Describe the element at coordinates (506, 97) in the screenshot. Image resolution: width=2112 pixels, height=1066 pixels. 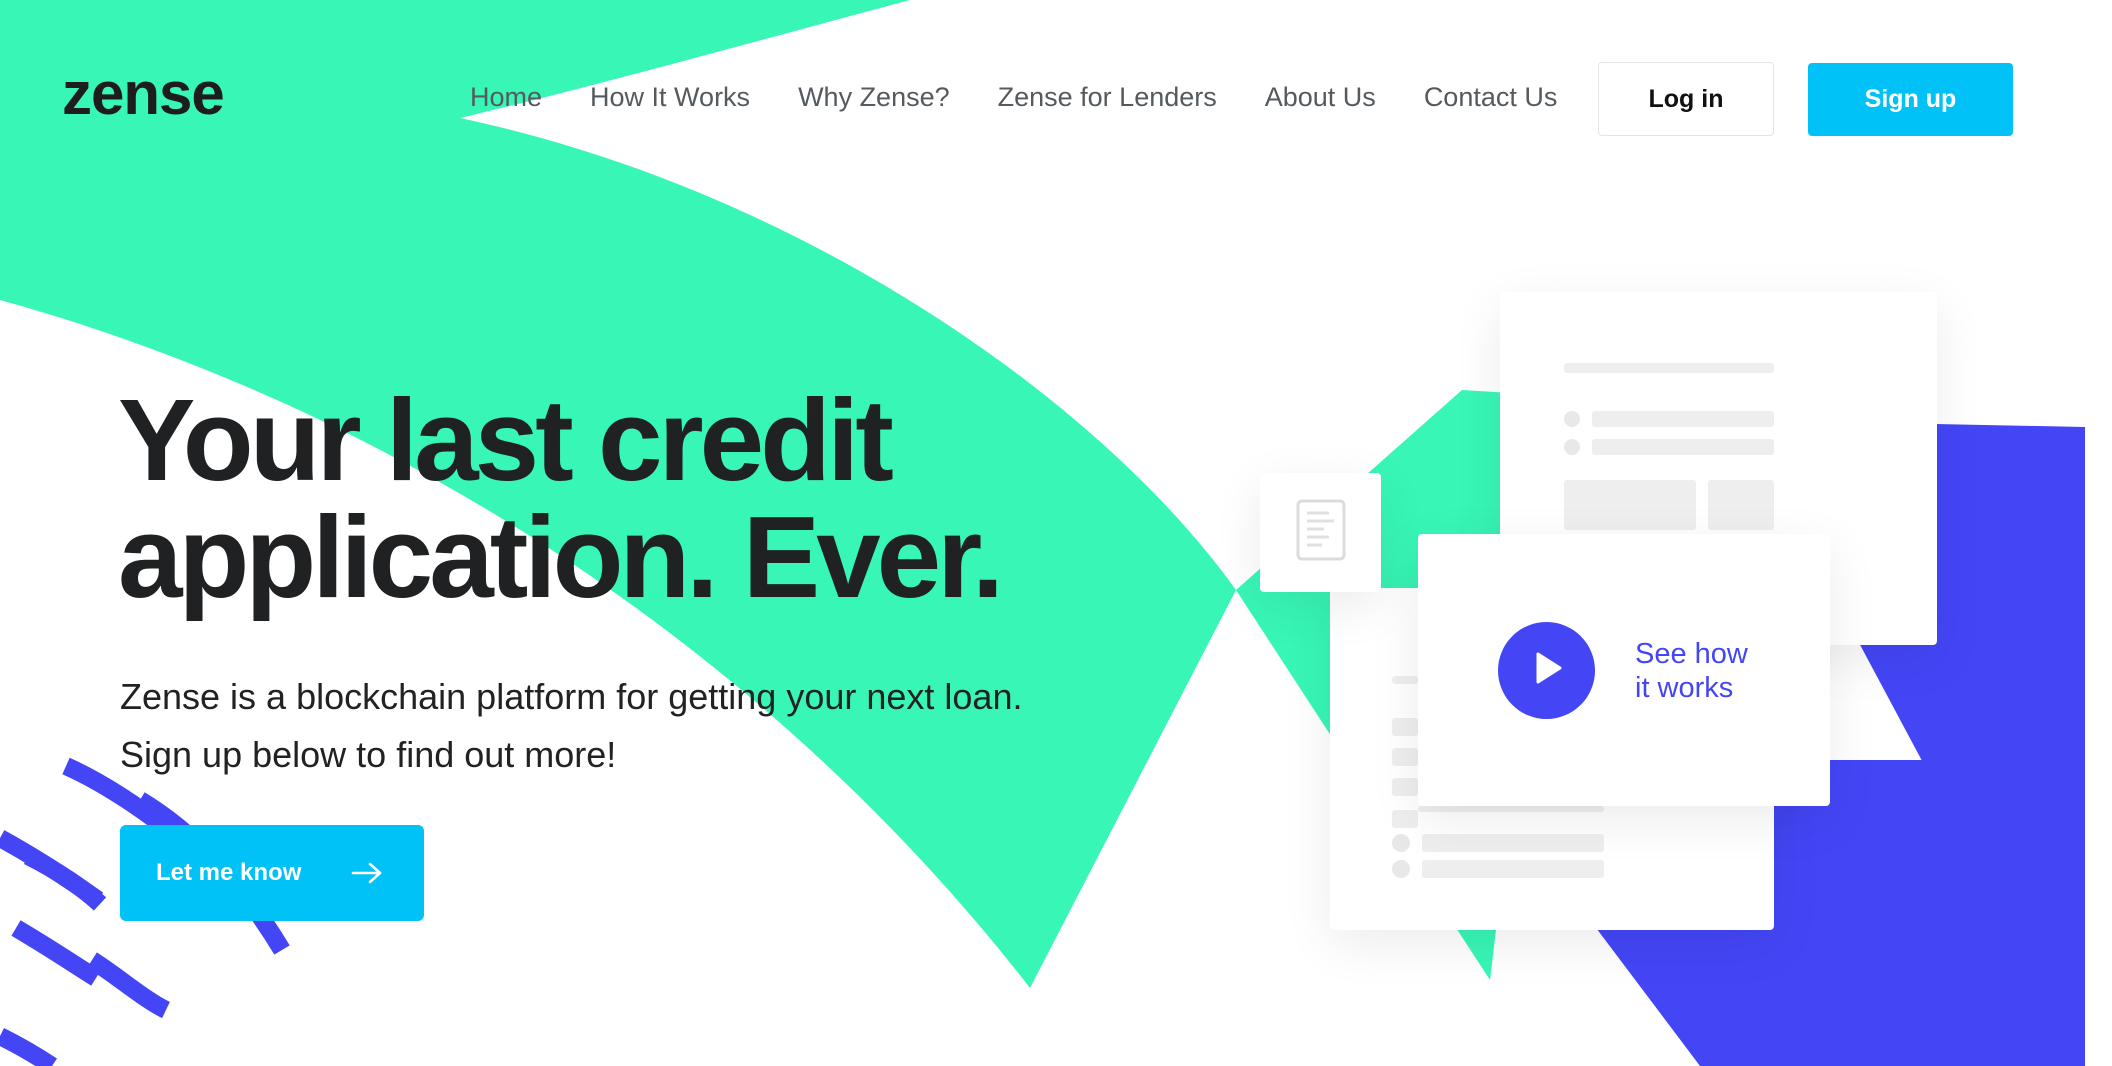
I see `nav-item-home: Home` at that location.